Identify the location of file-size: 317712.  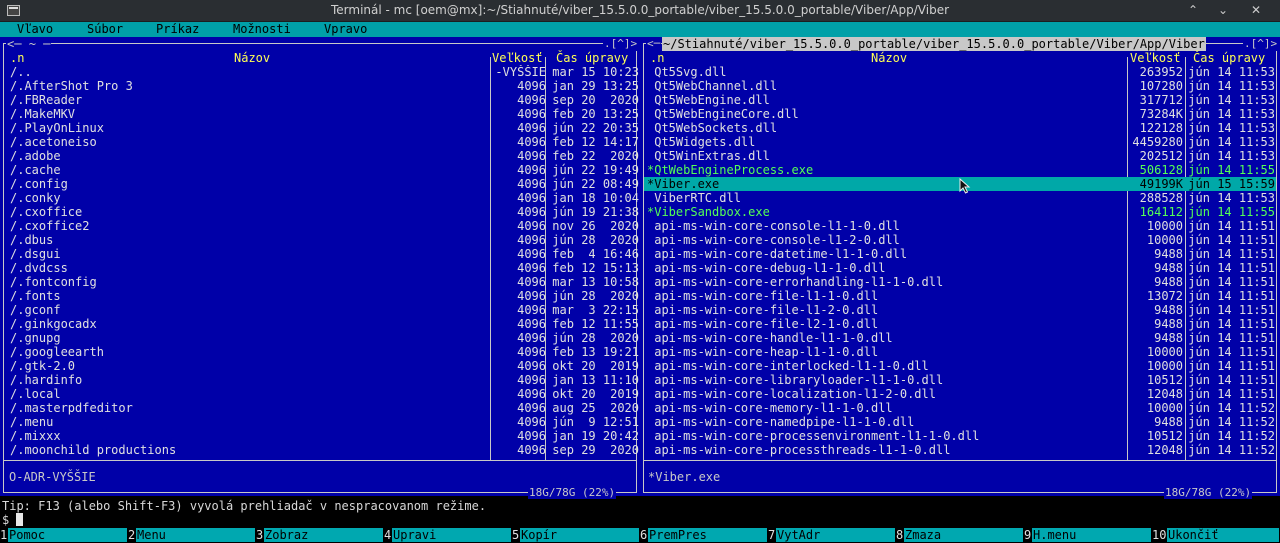
(1161, 100).